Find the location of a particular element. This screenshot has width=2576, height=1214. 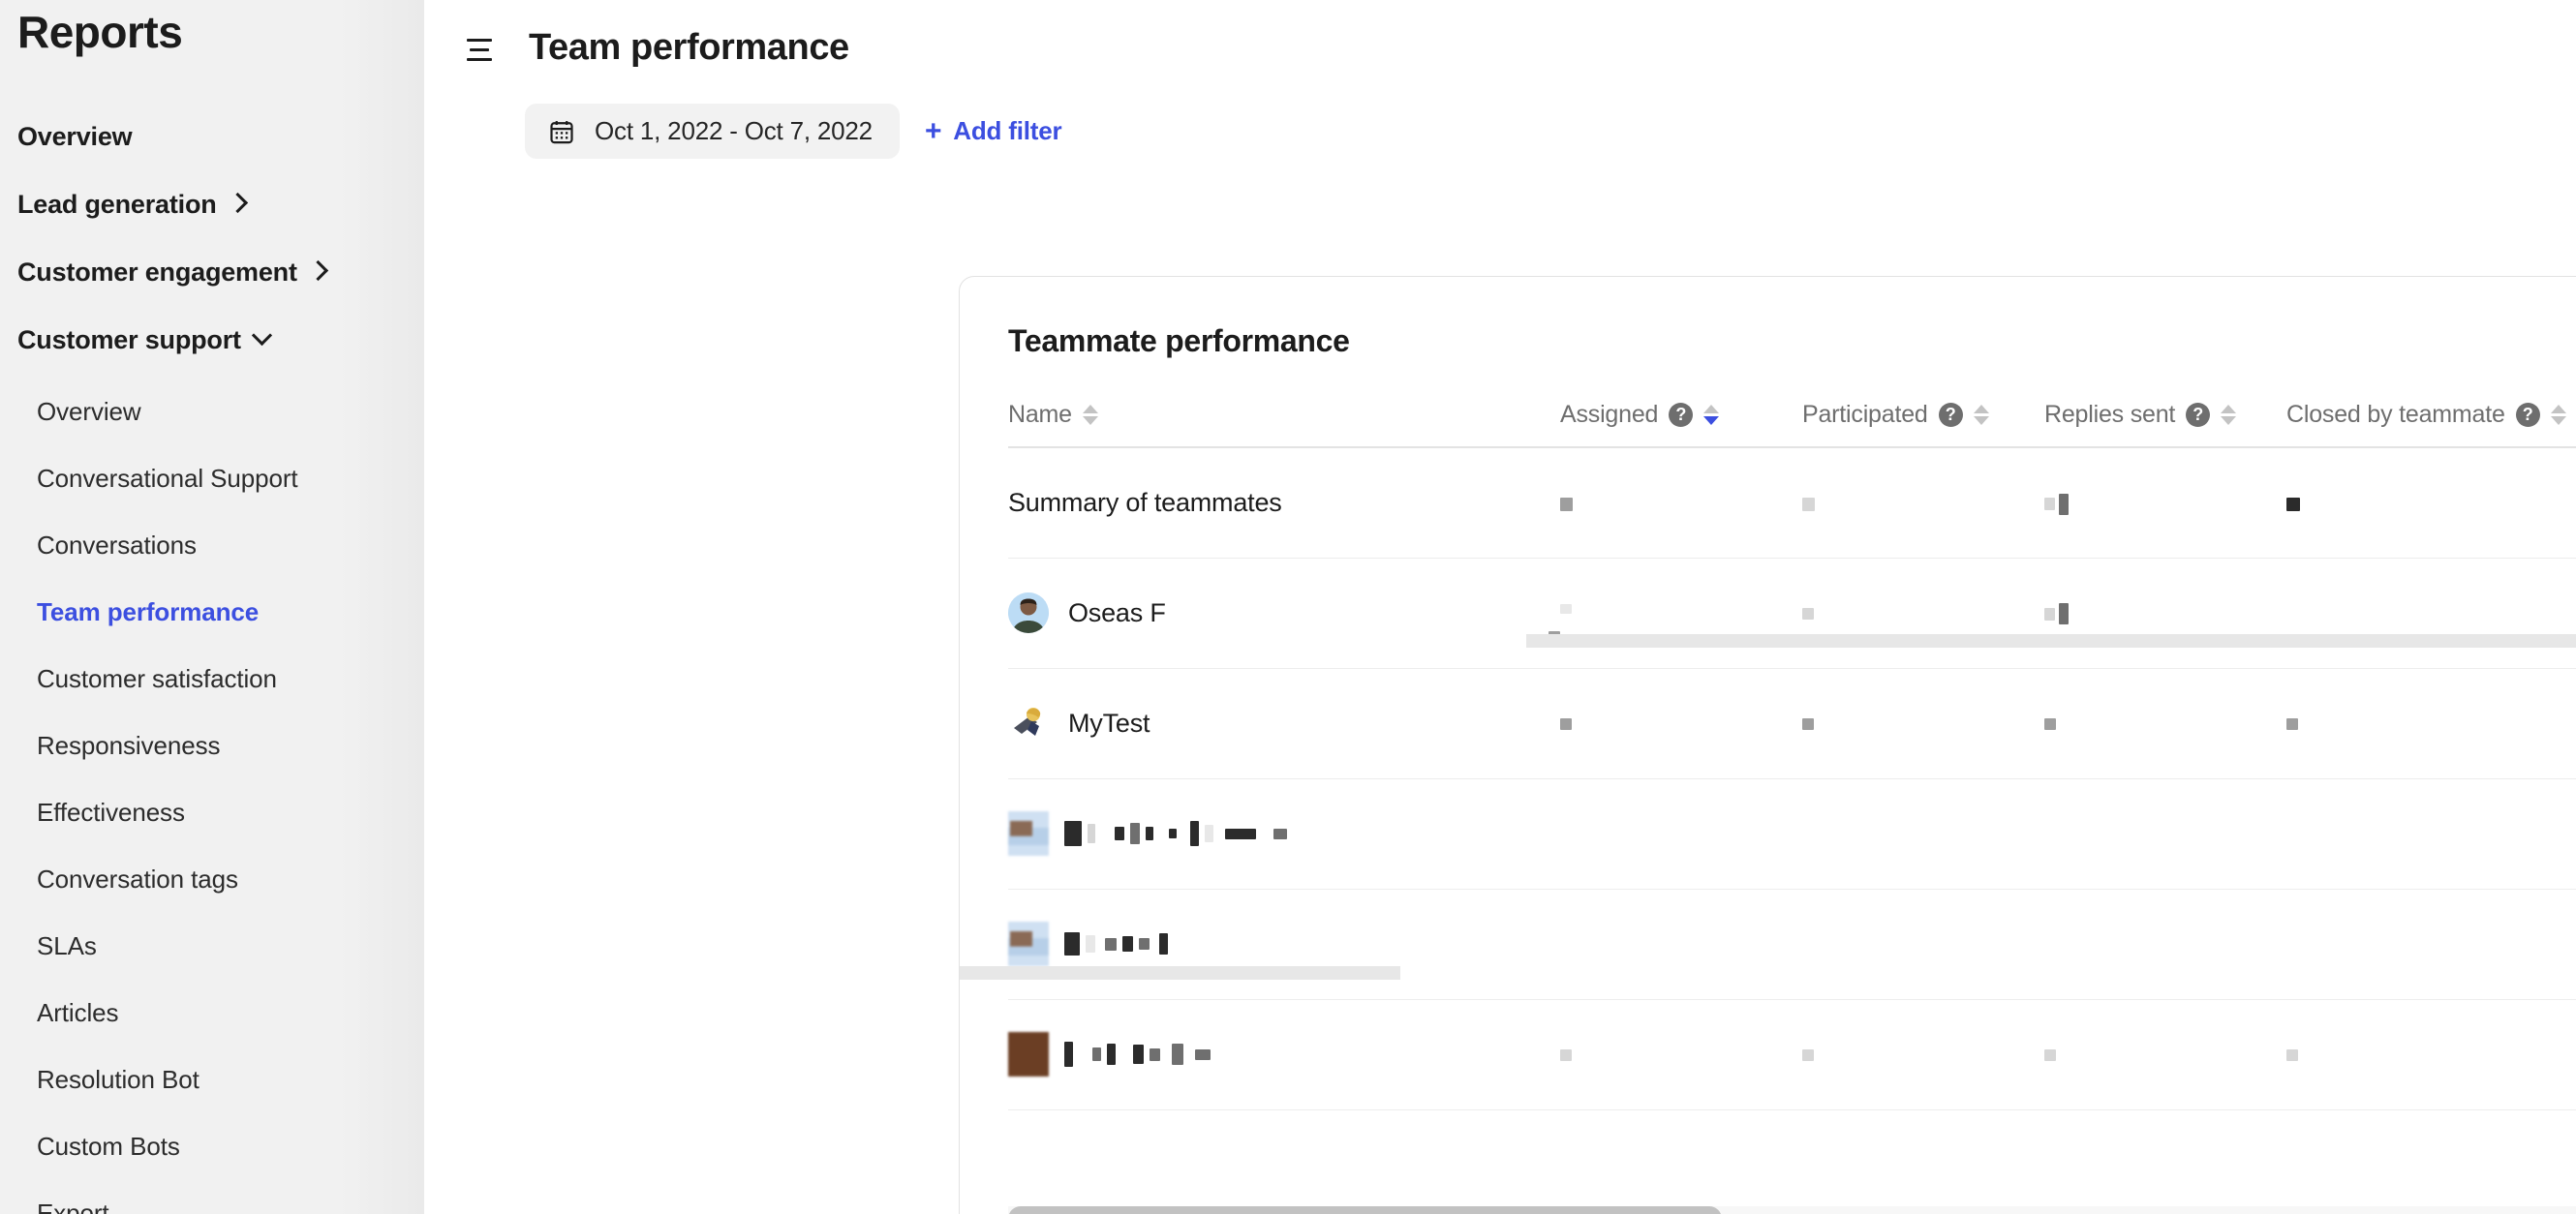

sidebar-item-articles: Articles is located at coordinates (212, 1013).